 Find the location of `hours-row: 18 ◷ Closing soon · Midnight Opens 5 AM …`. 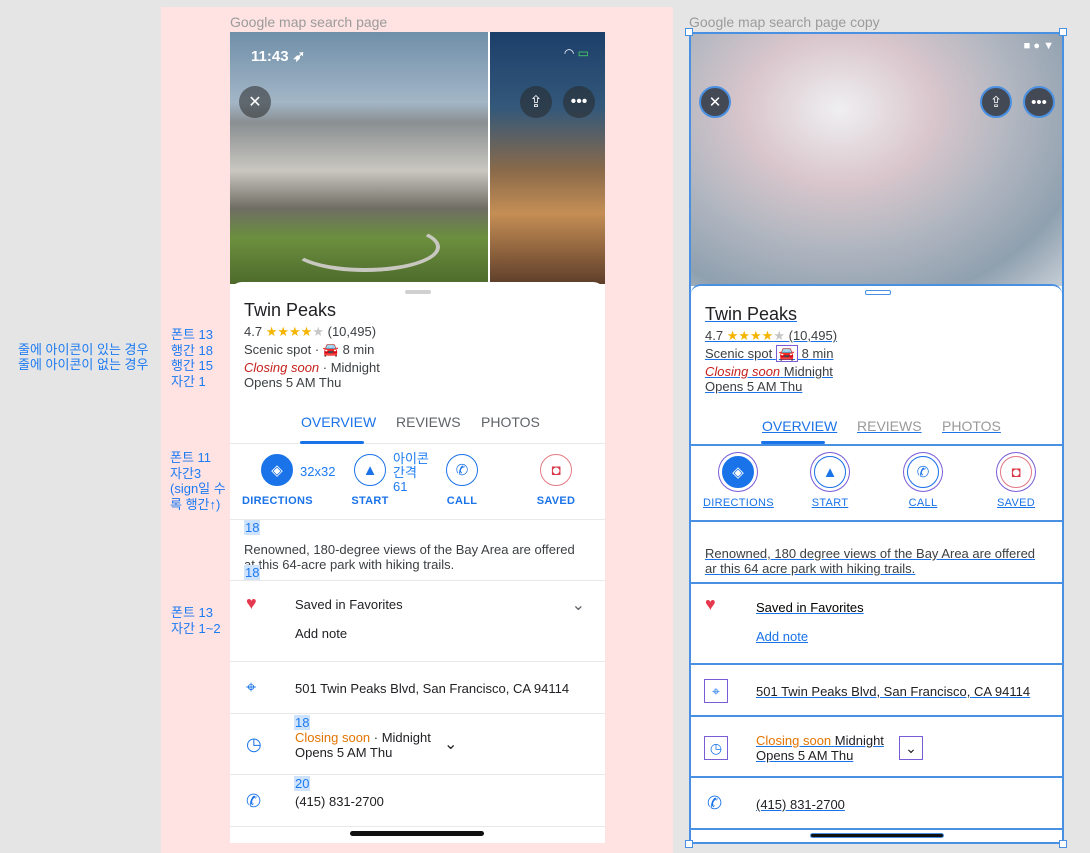

hours-row: 18 ◷ Closing soon · Midnight Opens 5 AM … is located at coordinates (417, 743).